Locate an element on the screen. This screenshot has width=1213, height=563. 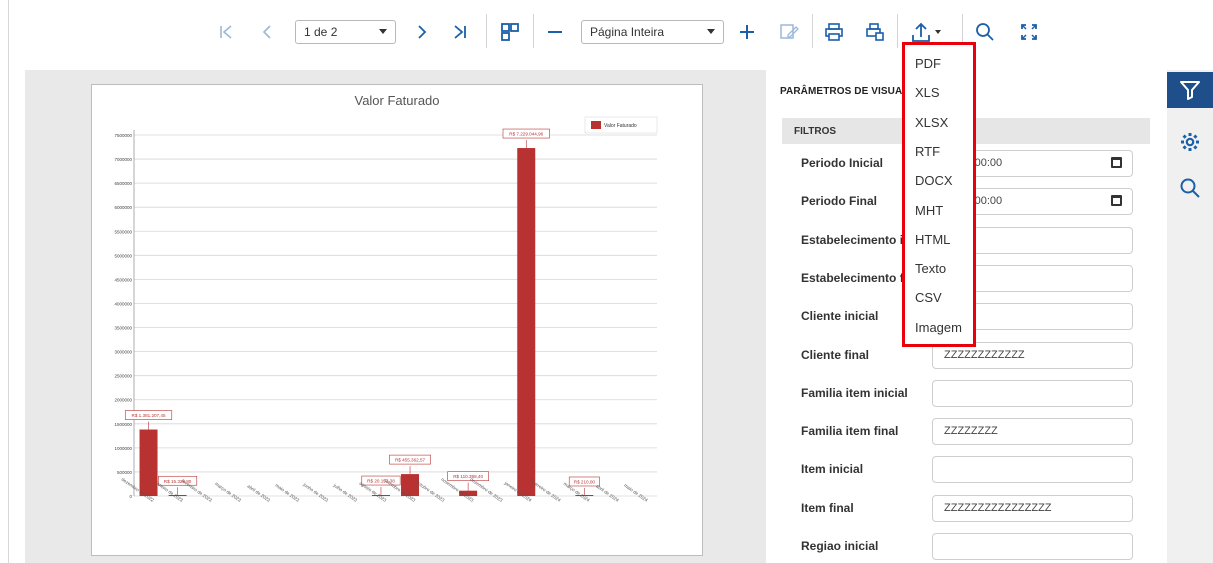
param-label: Item inicial is located at coordinates (832, 469).